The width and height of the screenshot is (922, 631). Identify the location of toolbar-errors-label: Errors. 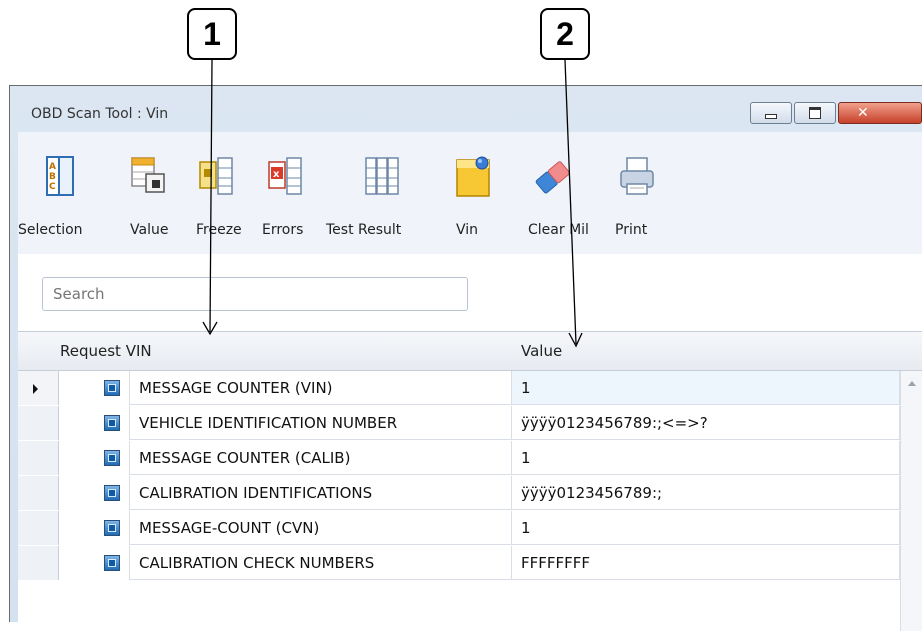
(283, 230).